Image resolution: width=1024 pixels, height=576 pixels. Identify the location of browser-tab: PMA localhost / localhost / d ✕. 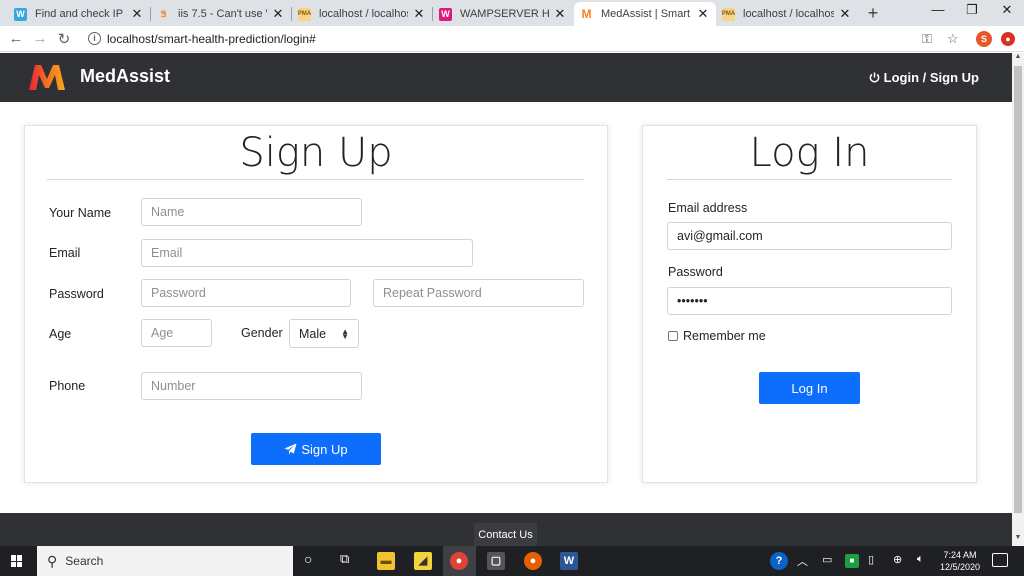
(362, 14).